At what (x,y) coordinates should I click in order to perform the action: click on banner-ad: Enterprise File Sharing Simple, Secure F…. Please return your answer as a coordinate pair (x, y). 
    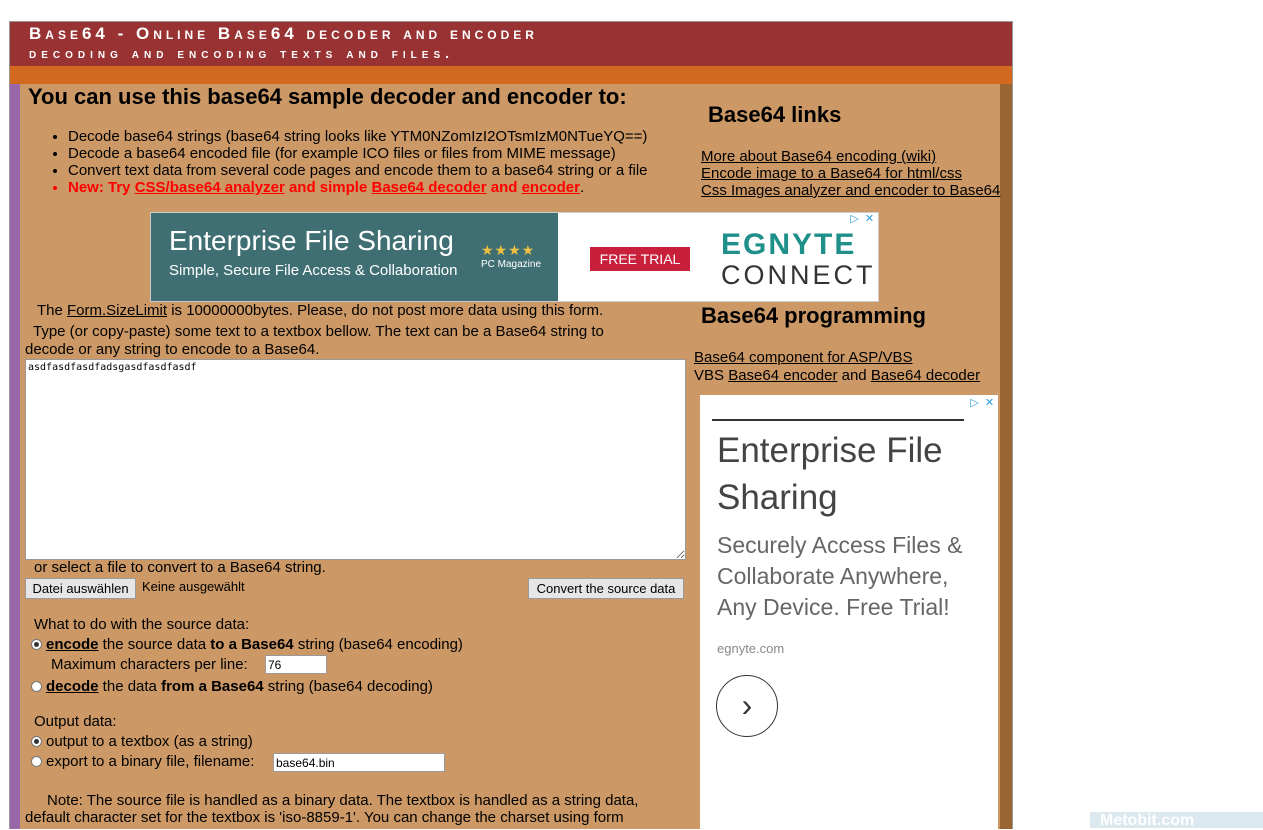
    Looking at the image, I should click on (514, 257).